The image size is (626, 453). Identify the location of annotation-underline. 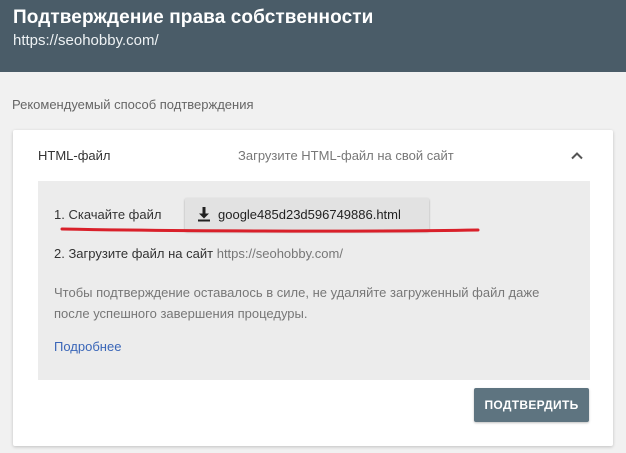
(270, 230).